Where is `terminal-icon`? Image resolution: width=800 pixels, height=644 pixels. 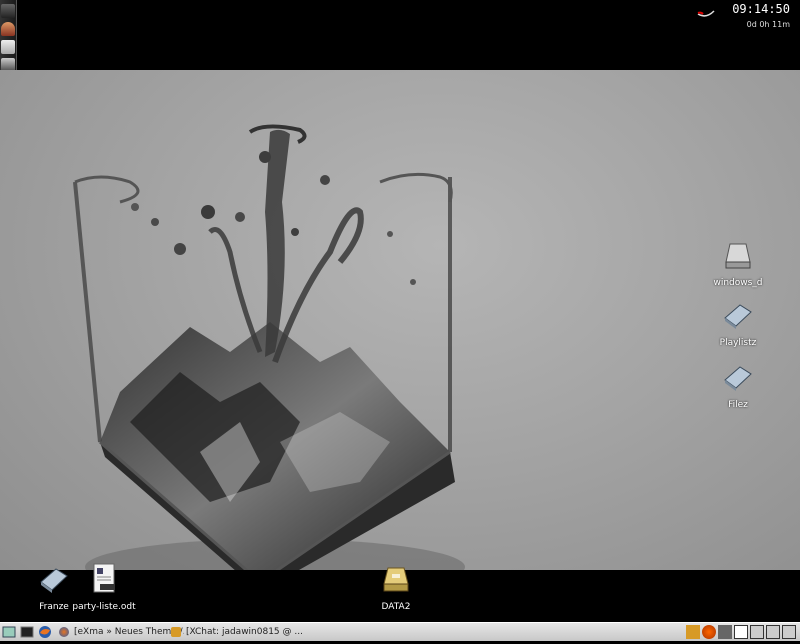
terminal-icon is located at coordinates (27, 632).